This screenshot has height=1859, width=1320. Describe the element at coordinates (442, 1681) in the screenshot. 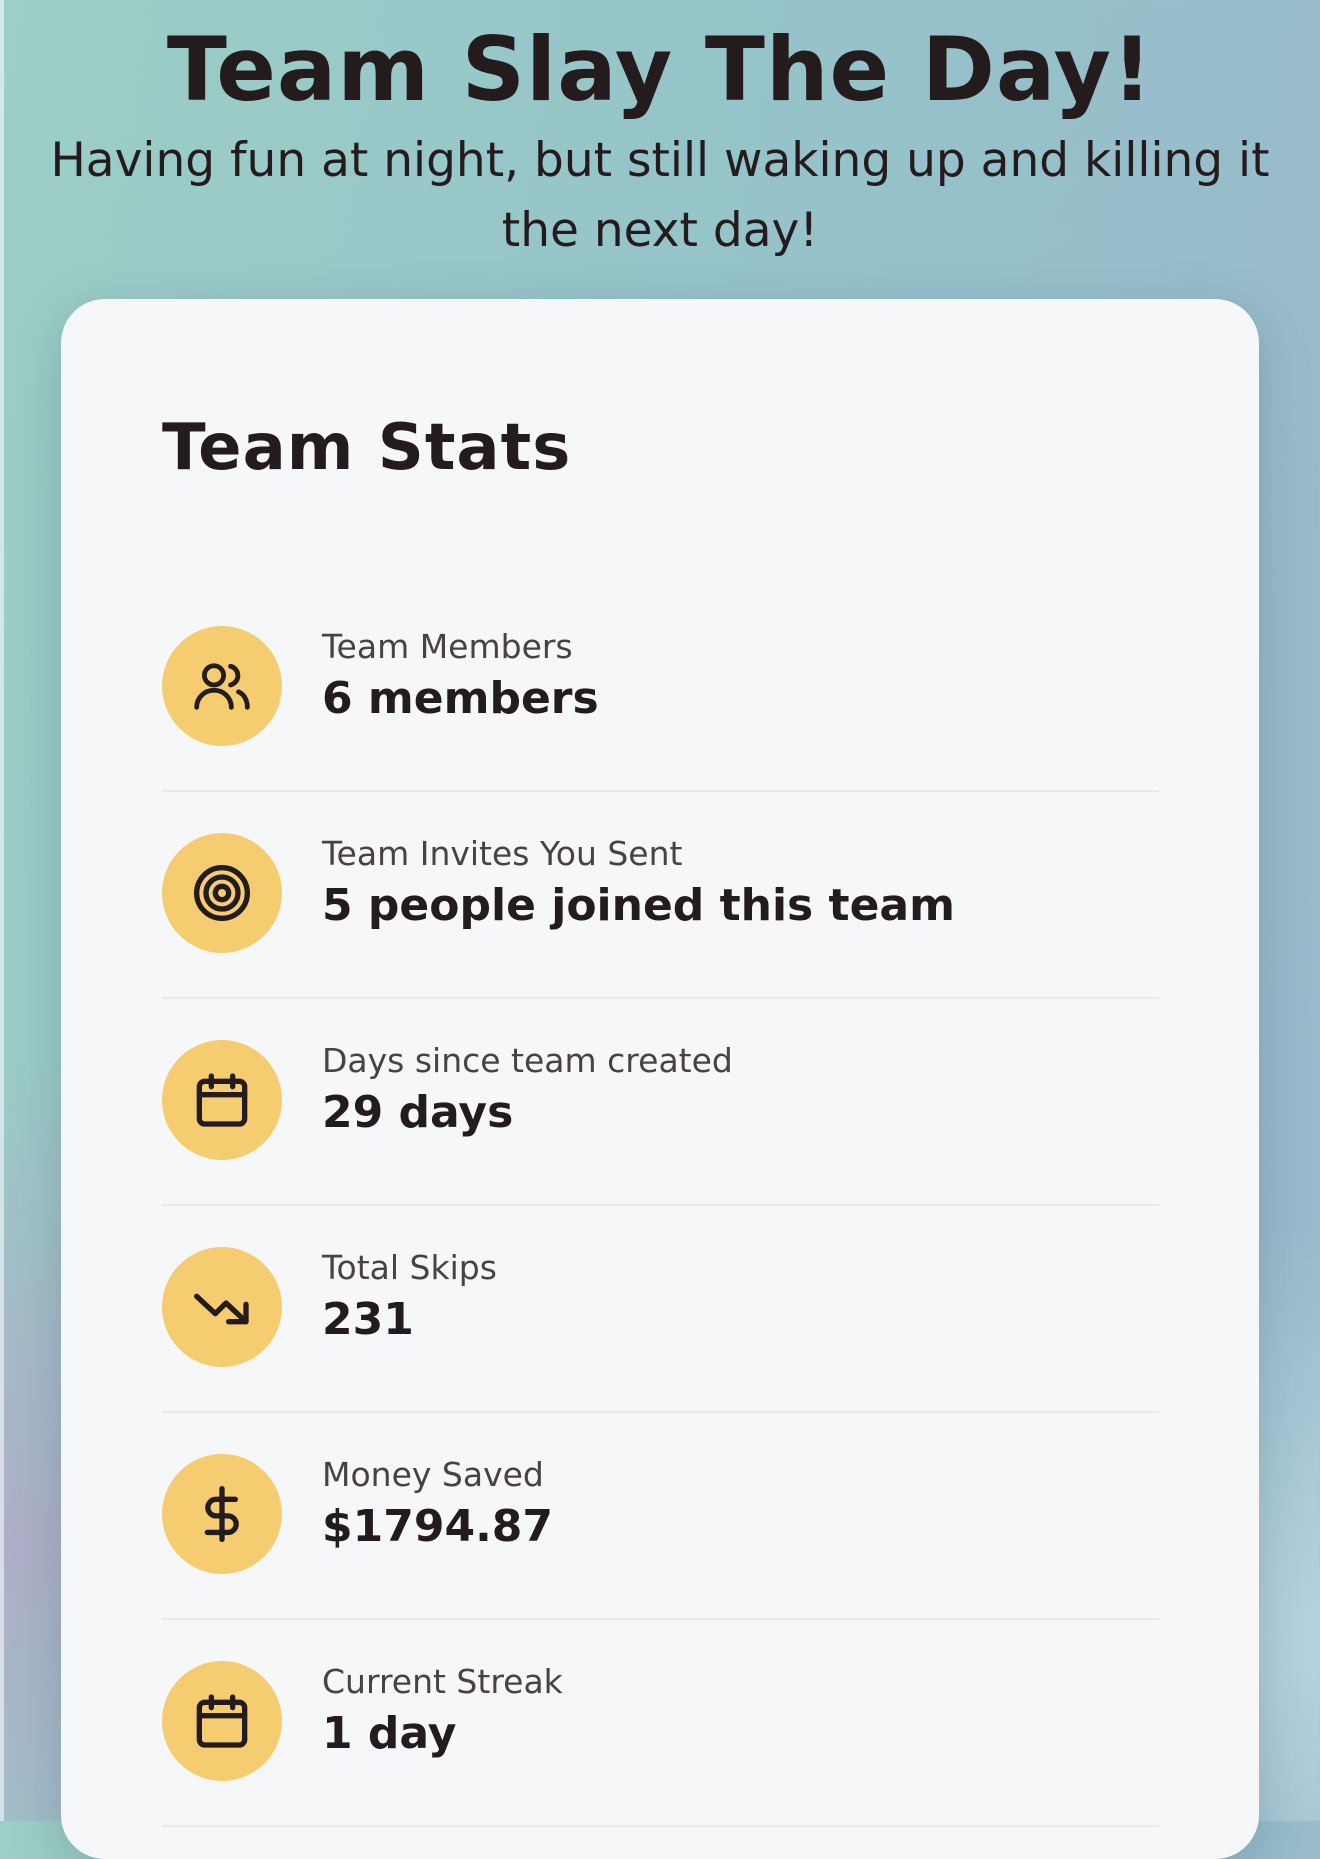

I see `stat-label: Current Streak` at that location.